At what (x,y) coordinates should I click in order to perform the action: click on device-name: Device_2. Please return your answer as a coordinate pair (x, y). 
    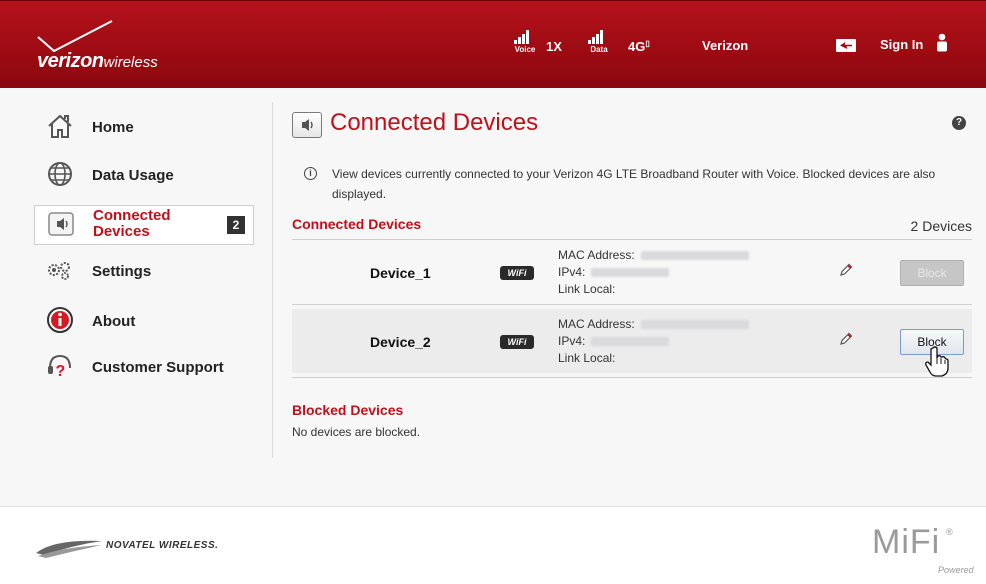
    Looking at the image, I should click on (400, 342).